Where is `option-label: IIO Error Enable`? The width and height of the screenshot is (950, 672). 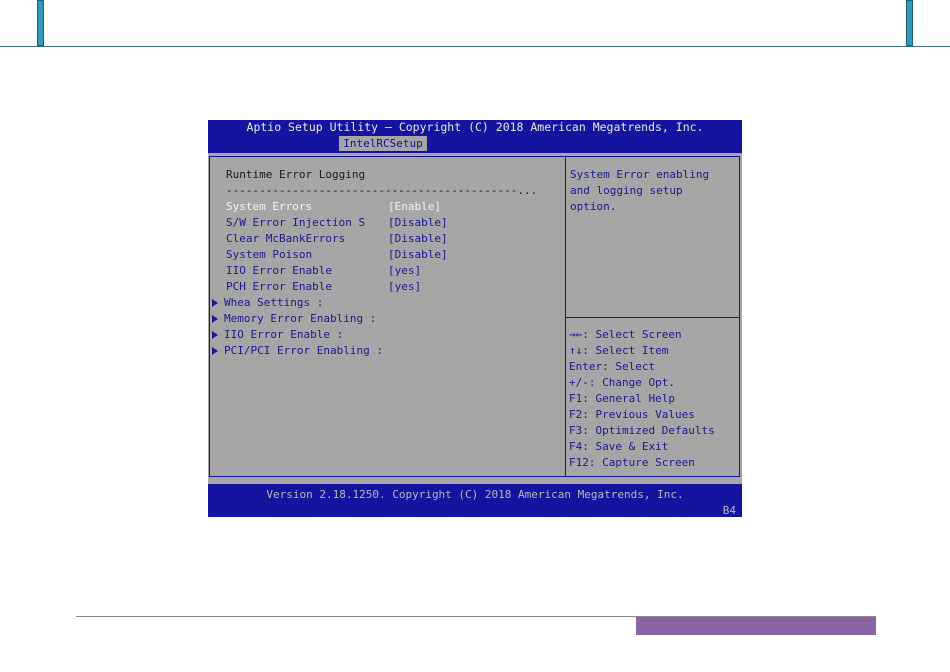
option-label: IIO Error Enable is located at coordinates (279, 271).